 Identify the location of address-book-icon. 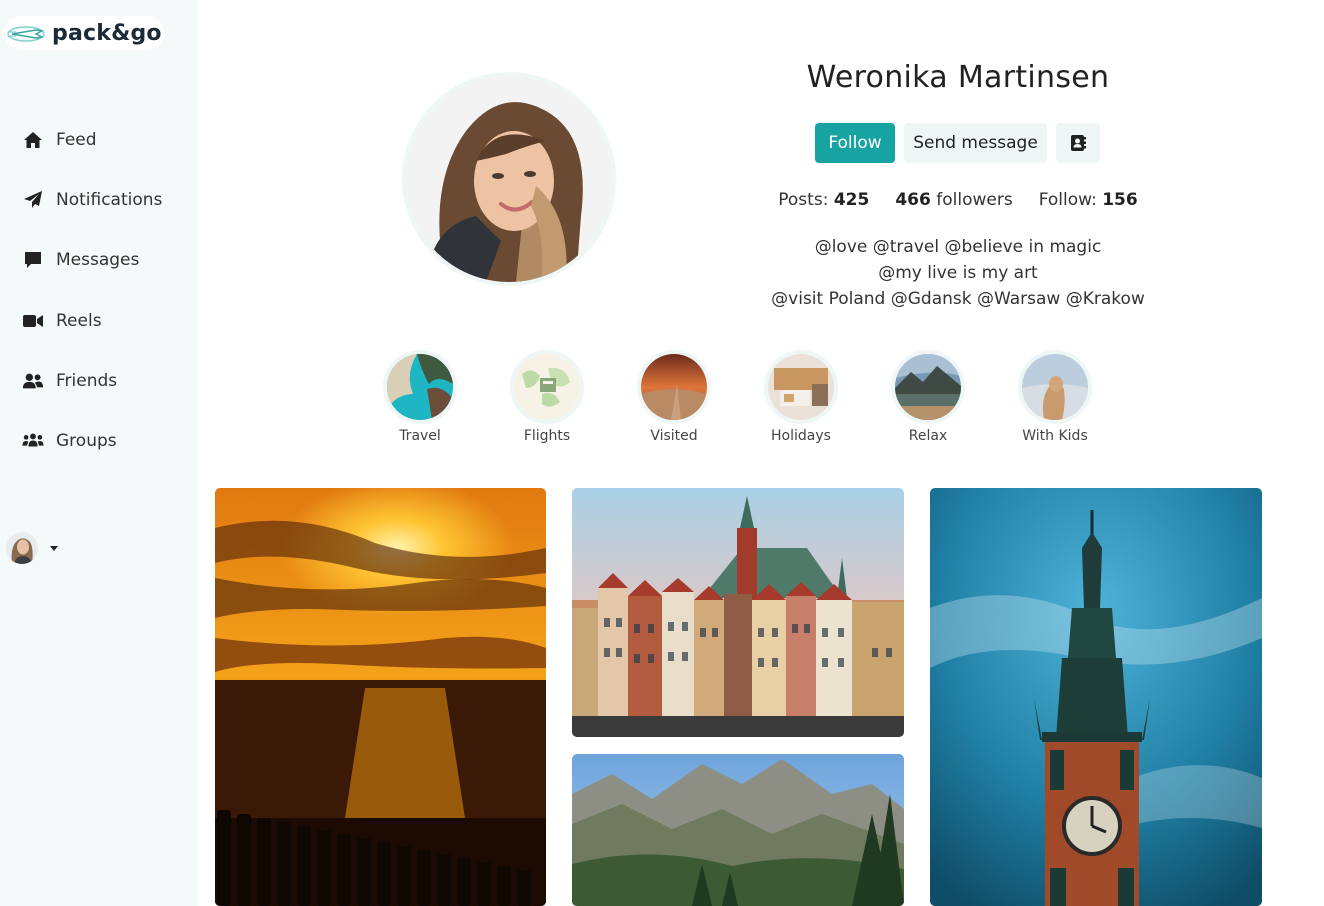
(1078, 143).